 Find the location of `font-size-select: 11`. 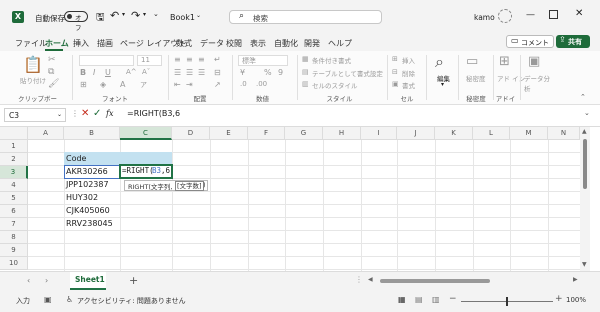

font-size-select: 11 is located at coordinates (149, 60).